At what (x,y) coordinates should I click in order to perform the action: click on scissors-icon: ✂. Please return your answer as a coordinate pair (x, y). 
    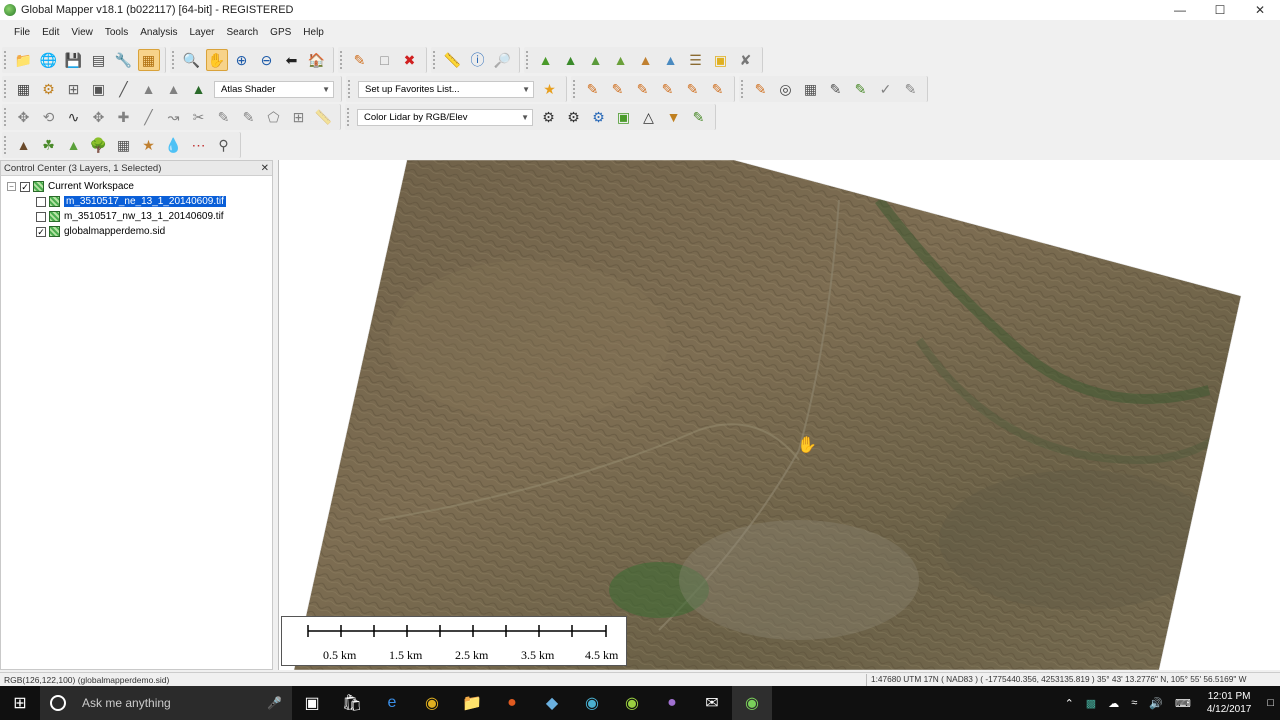
    Looking at the image, I should click on (199, 117).